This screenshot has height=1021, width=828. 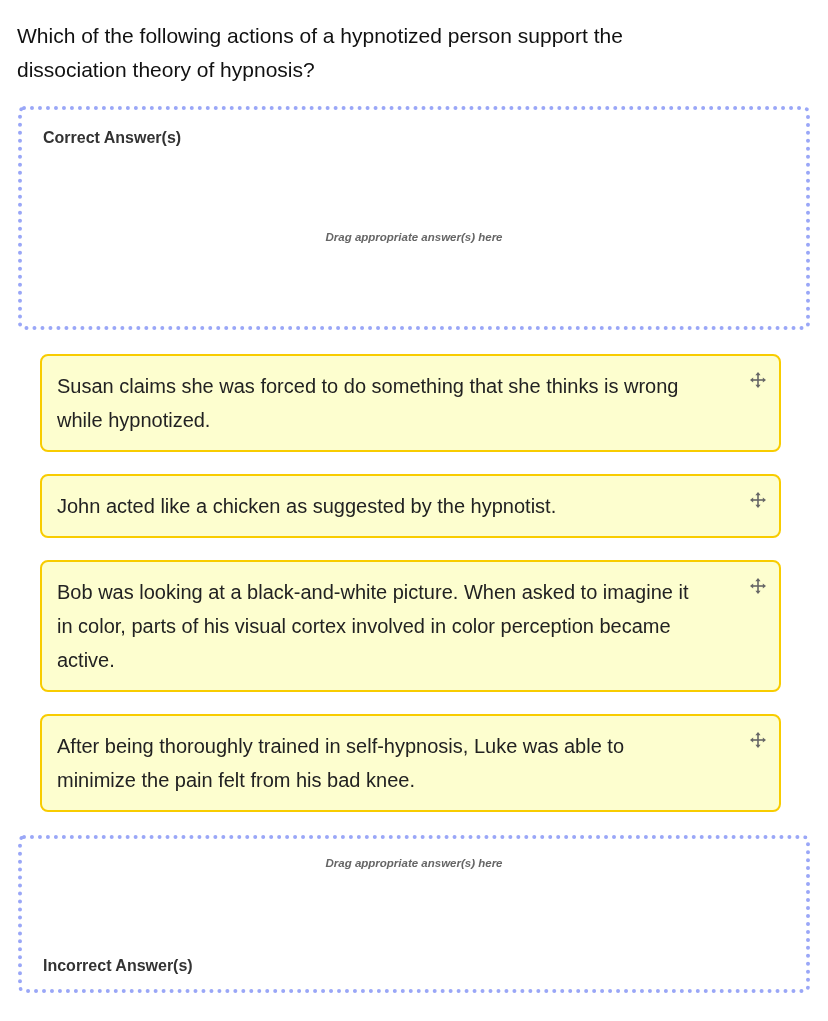 I want to click on zone-title: Incorrect Answer(s), so click(x=118, y=966).